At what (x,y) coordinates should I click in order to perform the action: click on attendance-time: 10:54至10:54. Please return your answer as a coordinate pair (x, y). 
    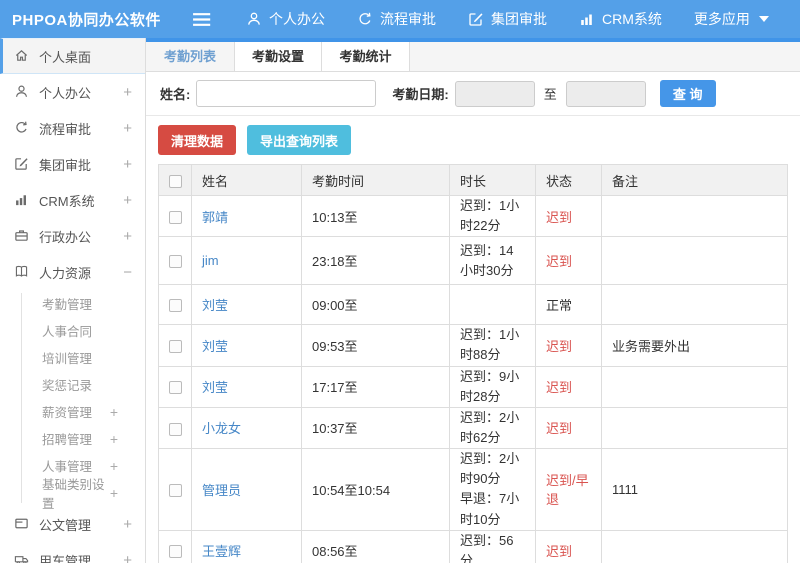
    Looking at the image, I should click on (375, 489).